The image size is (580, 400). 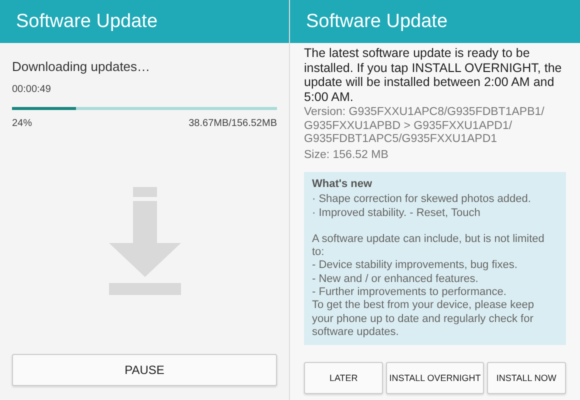 What do you see at coordinates (422, 200) in the screenshot?
I see `change-item: · Shape correction for skewed photos added.` at bounding box center [422, 200].